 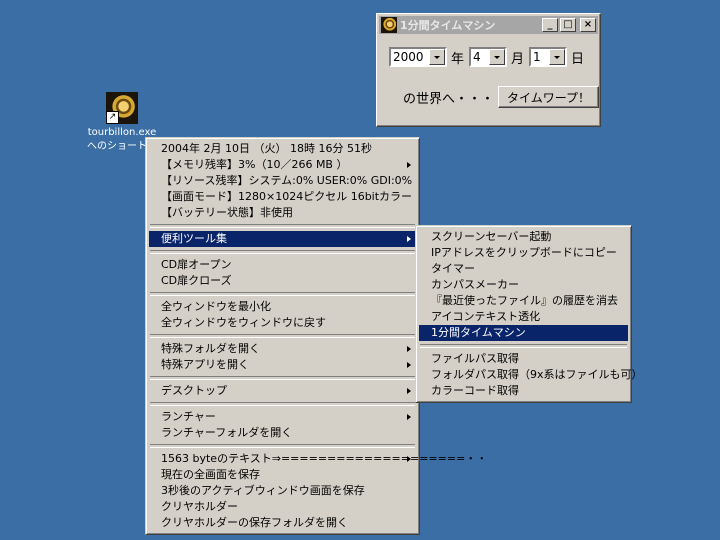 What do you see at coordinates (282, 507) in the screenshot?
I see `menu-item-clear-holder: クリヤホルダー` at bounding box center [282, 507].